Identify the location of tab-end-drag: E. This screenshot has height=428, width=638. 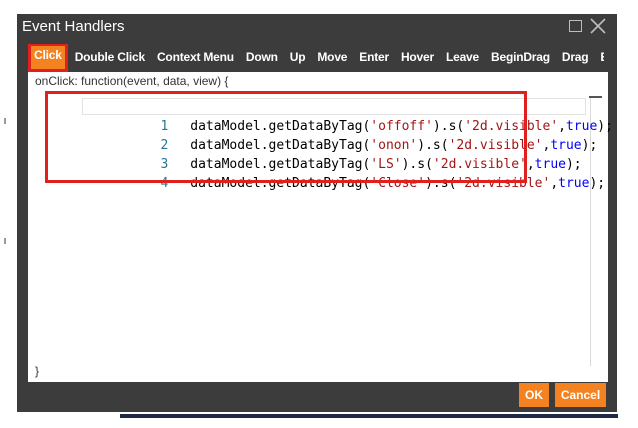
(599, 57).